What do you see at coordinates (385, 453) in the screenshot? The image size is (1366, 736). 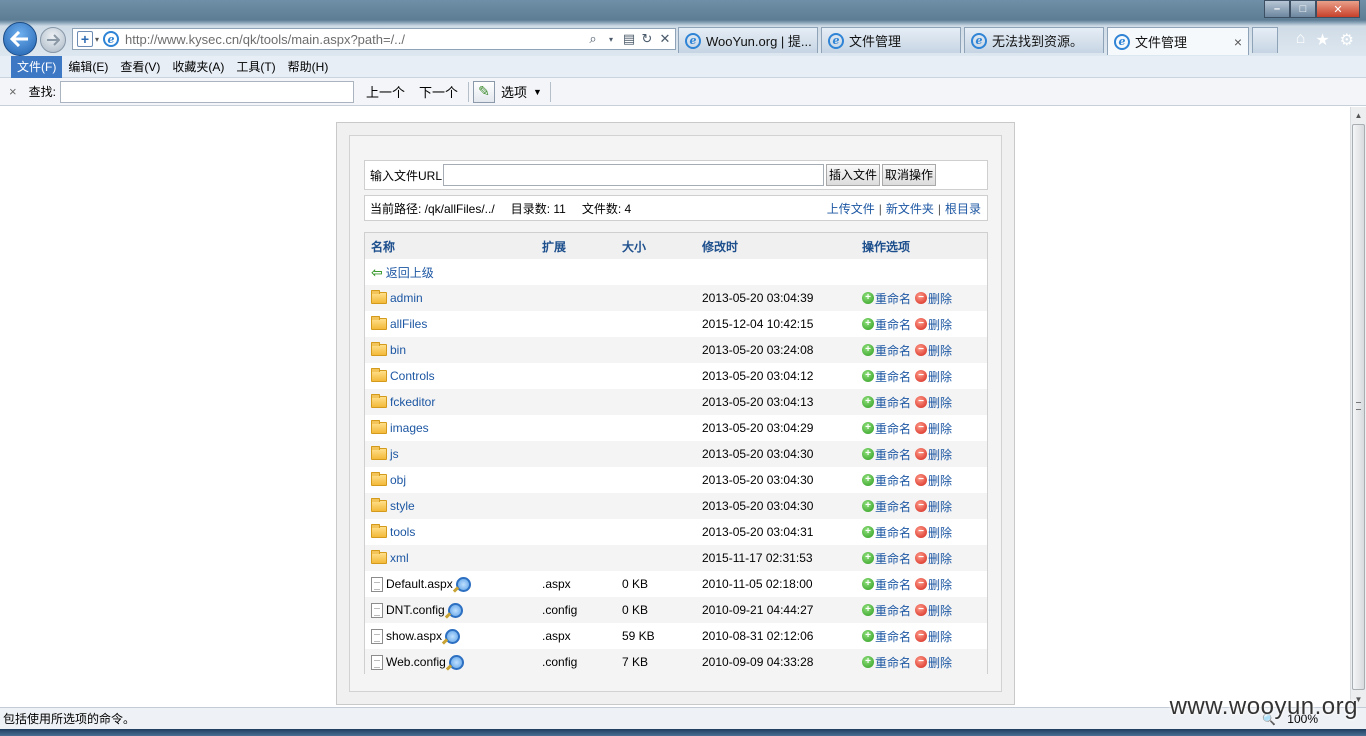 I see `folder-link: js` at bounding box center [385, 453].